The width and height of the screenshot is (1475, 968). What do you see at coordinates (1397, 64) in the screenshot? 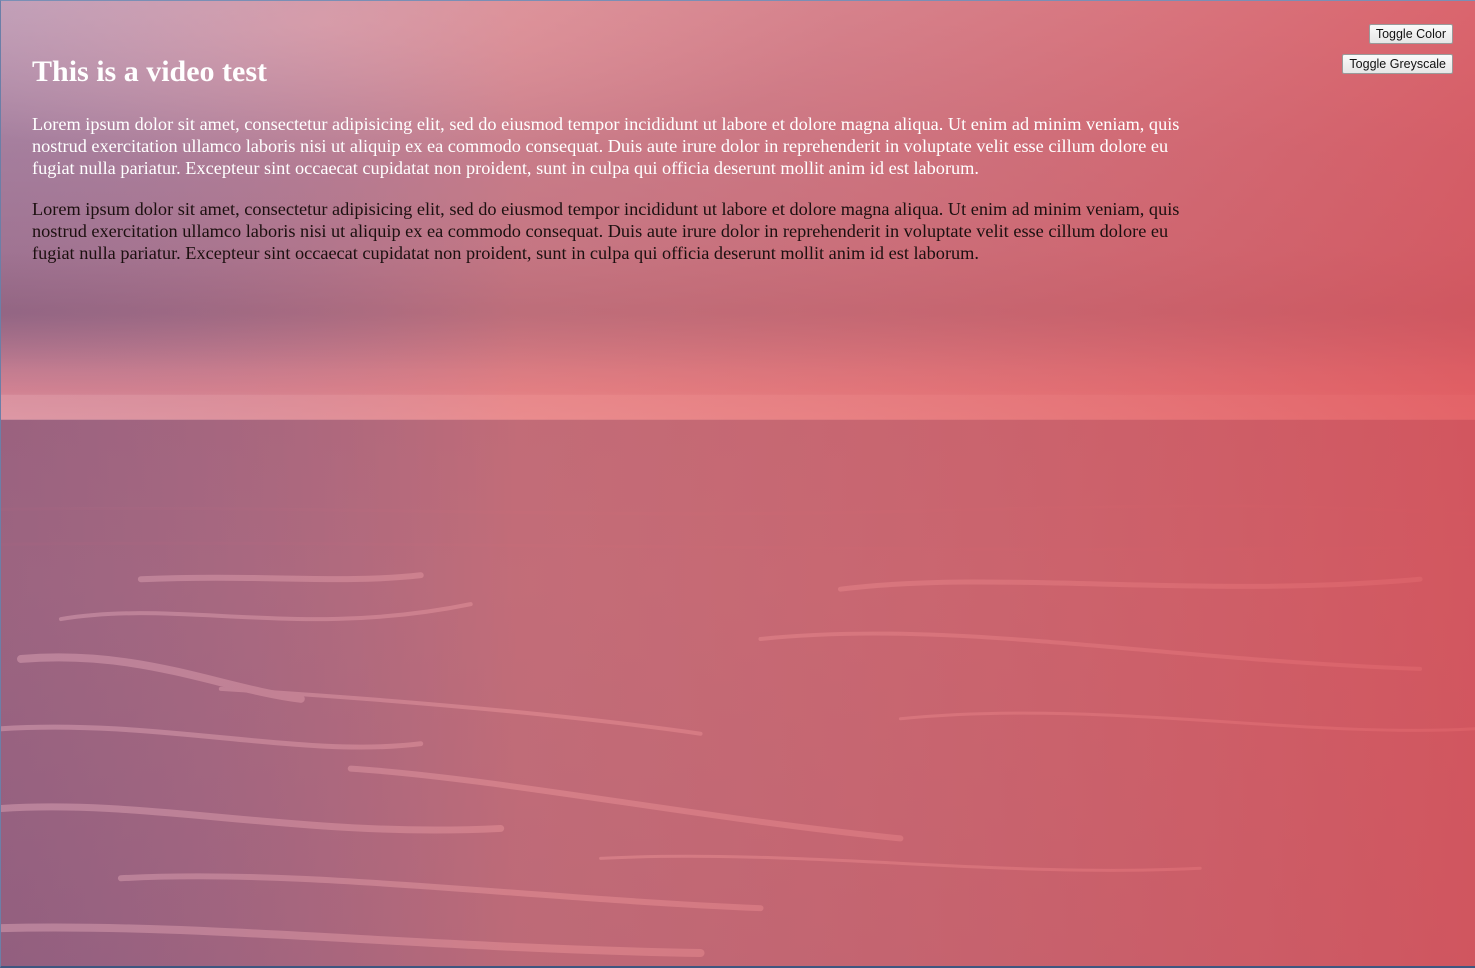
I see `toggle-greyscale-button: Toggle Greyscale` at bounding box center [1397, 64].